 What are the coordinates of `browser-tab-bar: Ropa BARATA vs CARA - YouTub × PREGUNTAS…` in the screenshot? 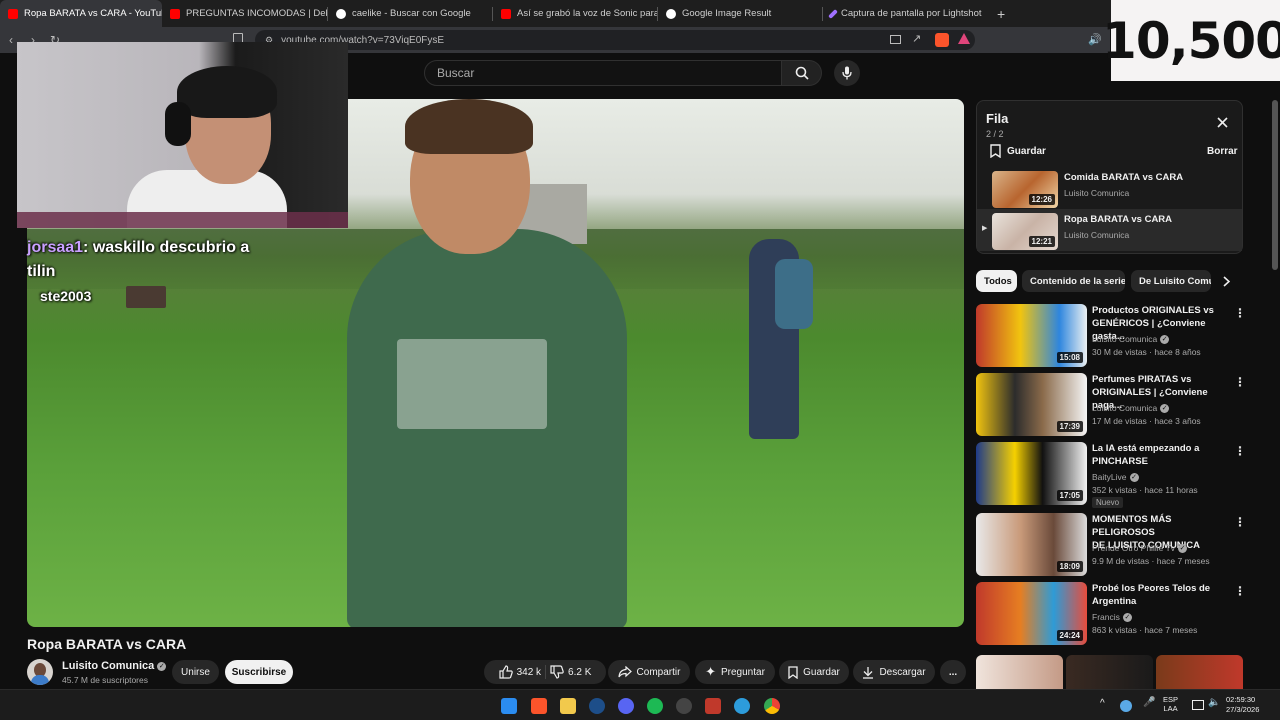 It's located at (640, 13).